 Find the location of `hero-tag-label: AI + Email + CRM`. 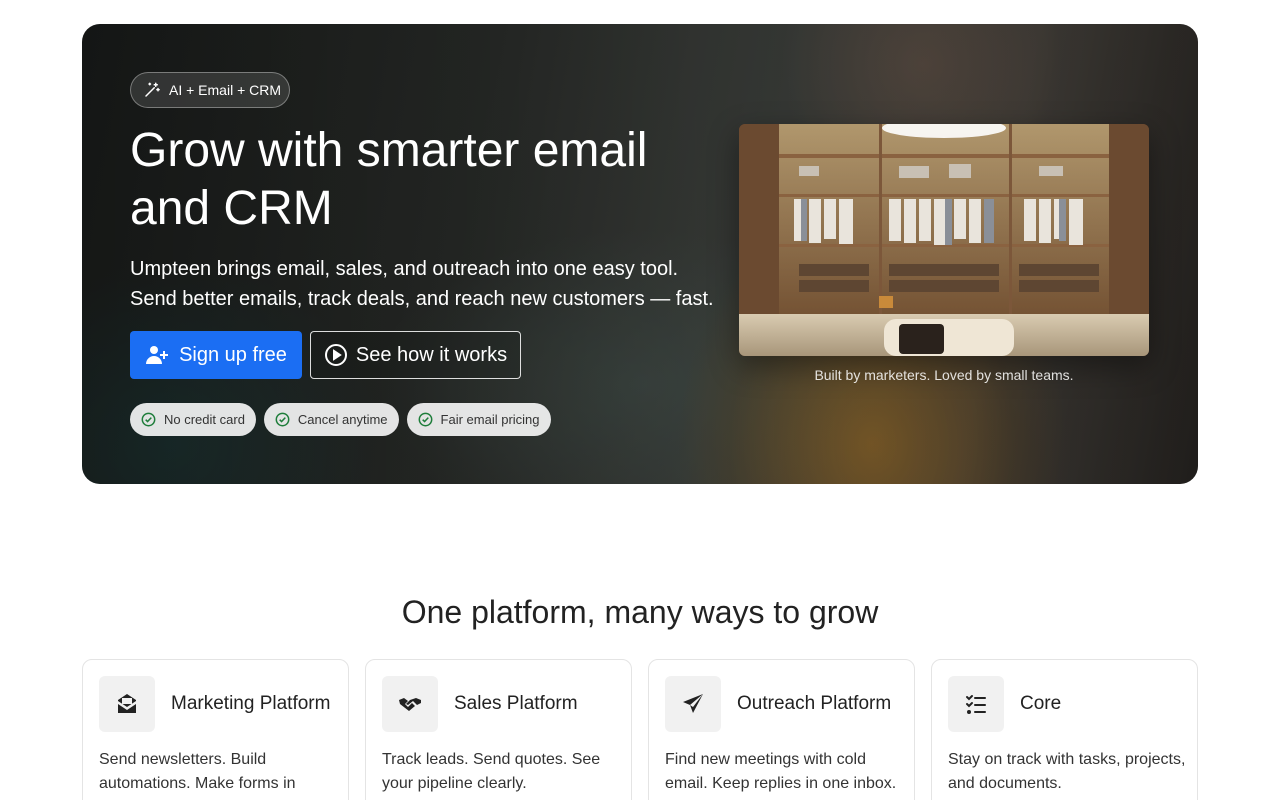

hero-tag-label: AI + Email + CRM is located at coordinates (225, 90).